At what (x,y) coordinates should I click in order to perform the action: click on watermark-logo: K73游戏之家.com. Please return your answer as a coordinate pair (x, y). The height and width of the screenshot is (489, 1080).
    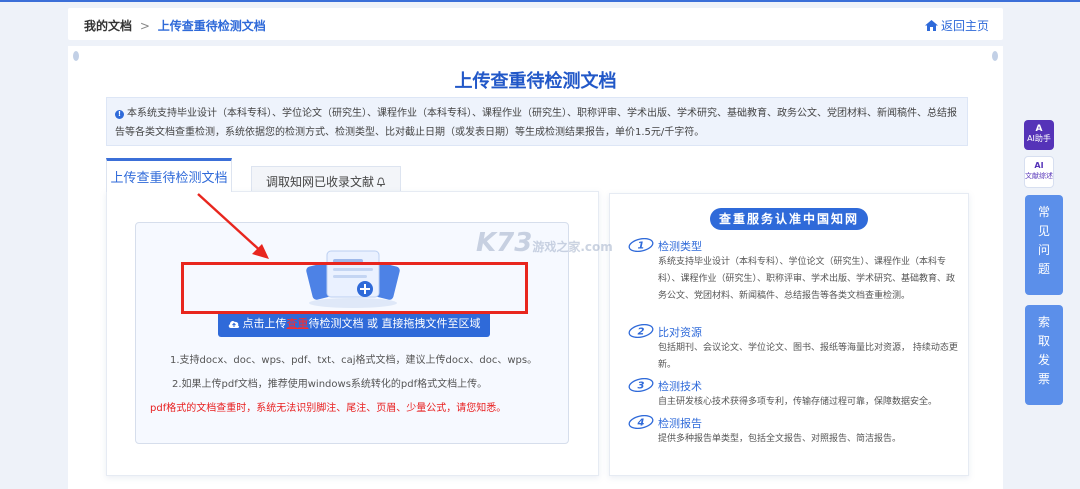
    Looking at the image, I should click on (544, 243).